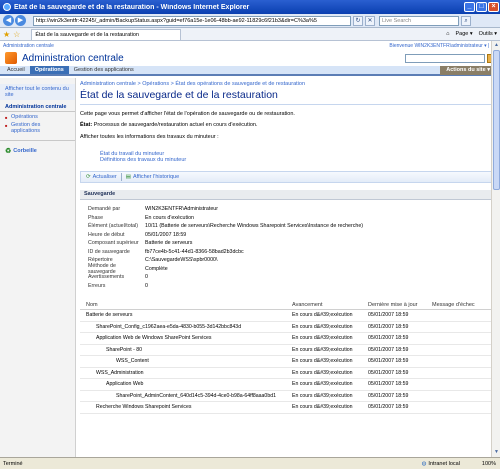 The width and height of the screenshot is (500, 469). What do you see at coordinates (124, 349) in the screenshot?
I see `job-name: SharePoint - 80` at bounding box center [124, 349].